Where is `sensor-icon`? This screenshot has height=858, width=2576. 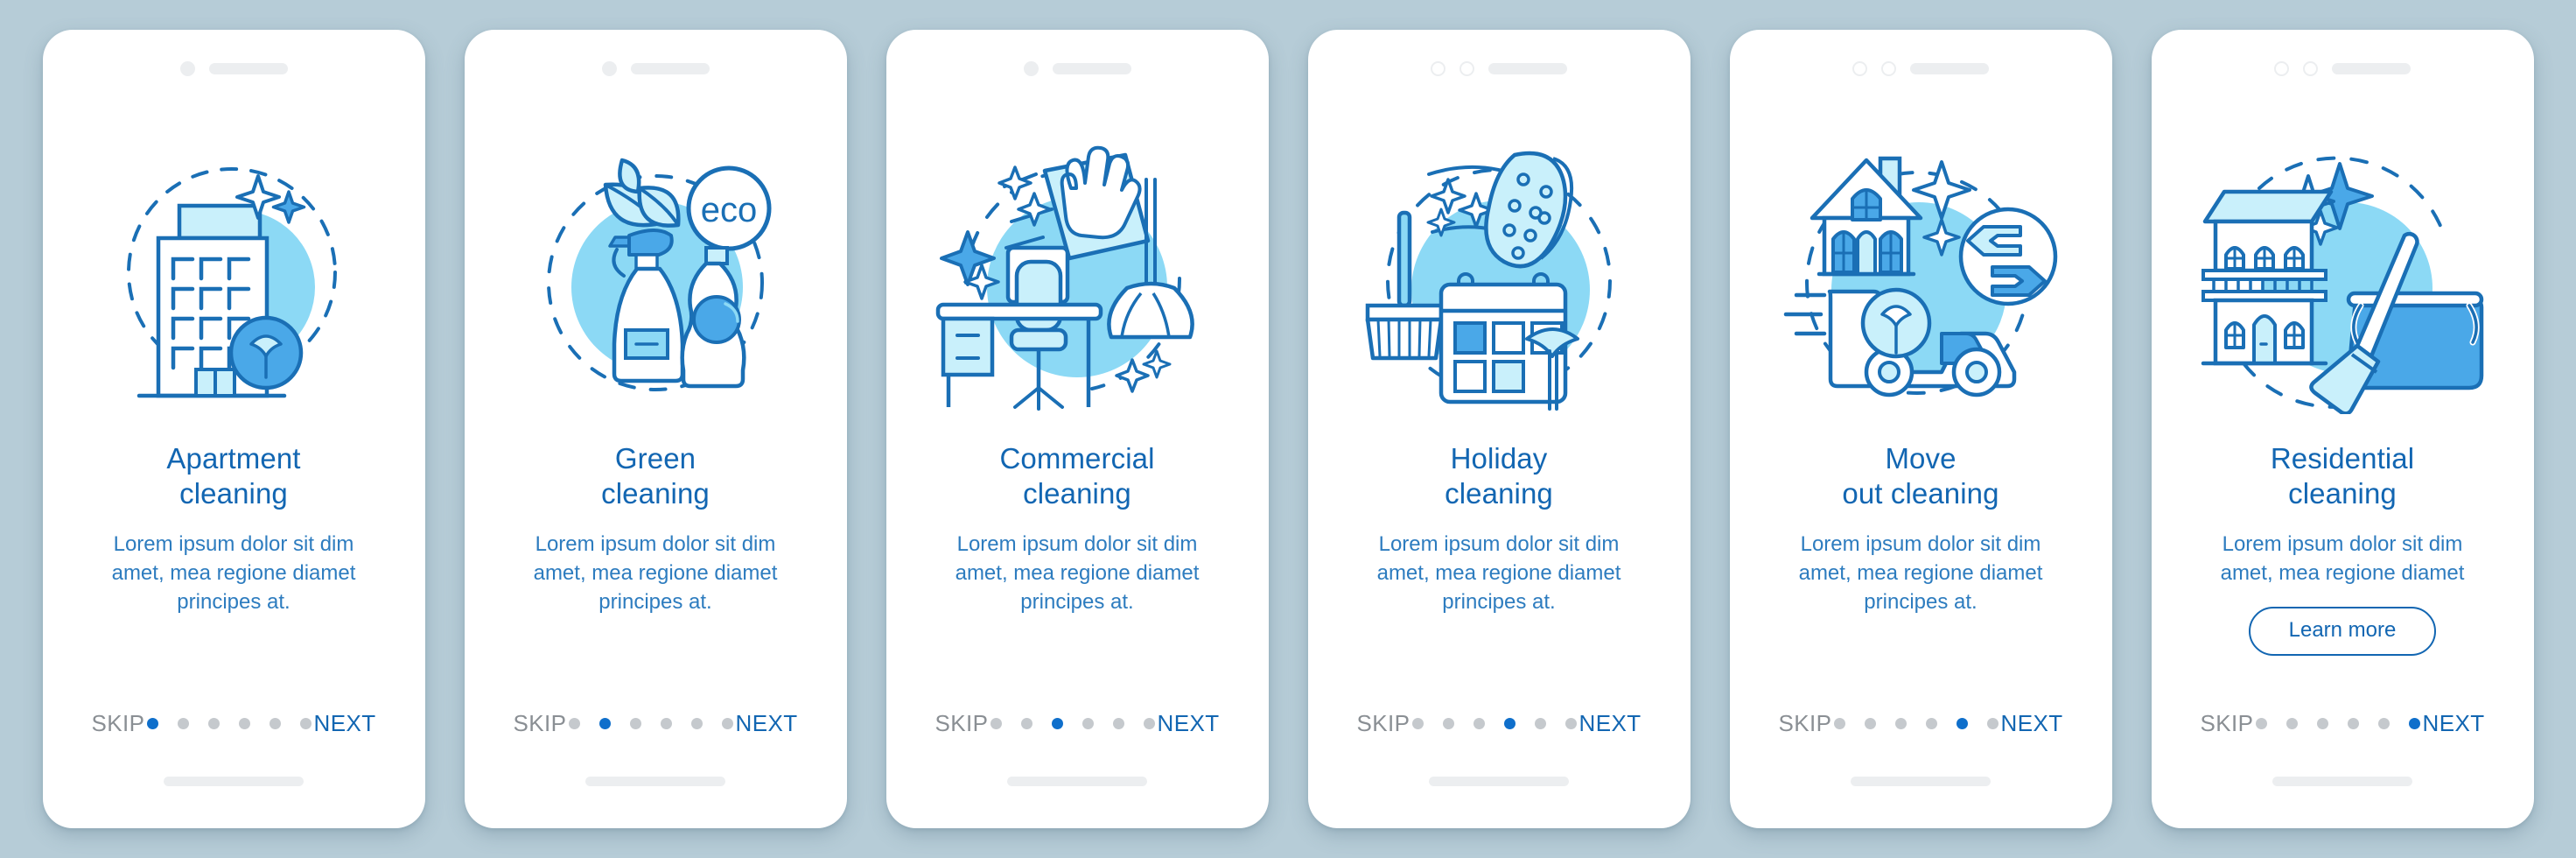
sensor-icon is located at coordinates (2310, 68).